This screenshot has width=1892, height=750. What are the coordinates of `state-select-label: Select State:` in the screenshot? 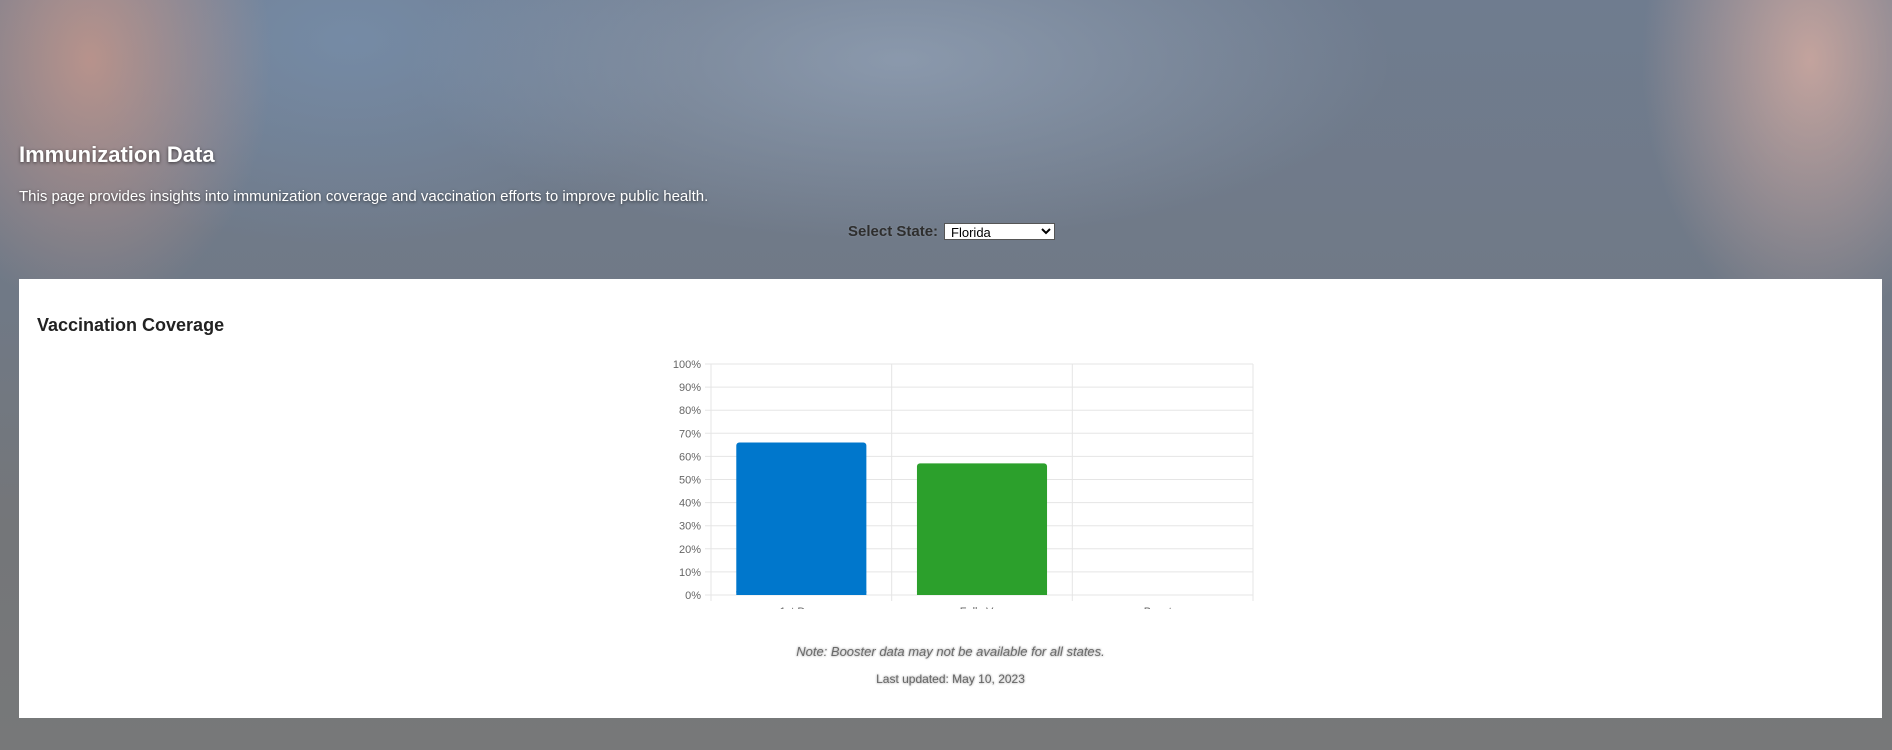 It's located at (893, 231).